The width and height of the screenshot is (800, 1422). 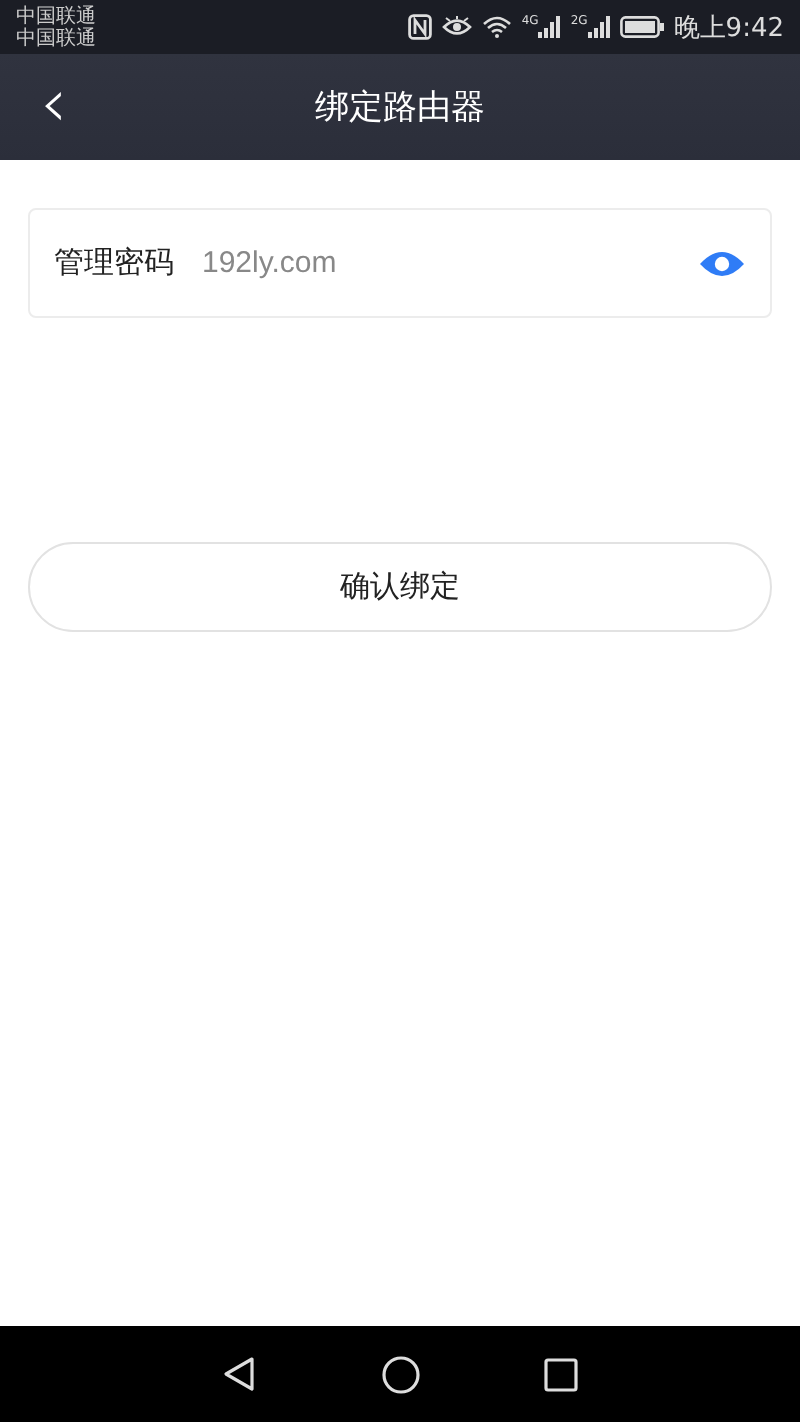 I want to click on nfc-icon, so click(x=419, y=27).